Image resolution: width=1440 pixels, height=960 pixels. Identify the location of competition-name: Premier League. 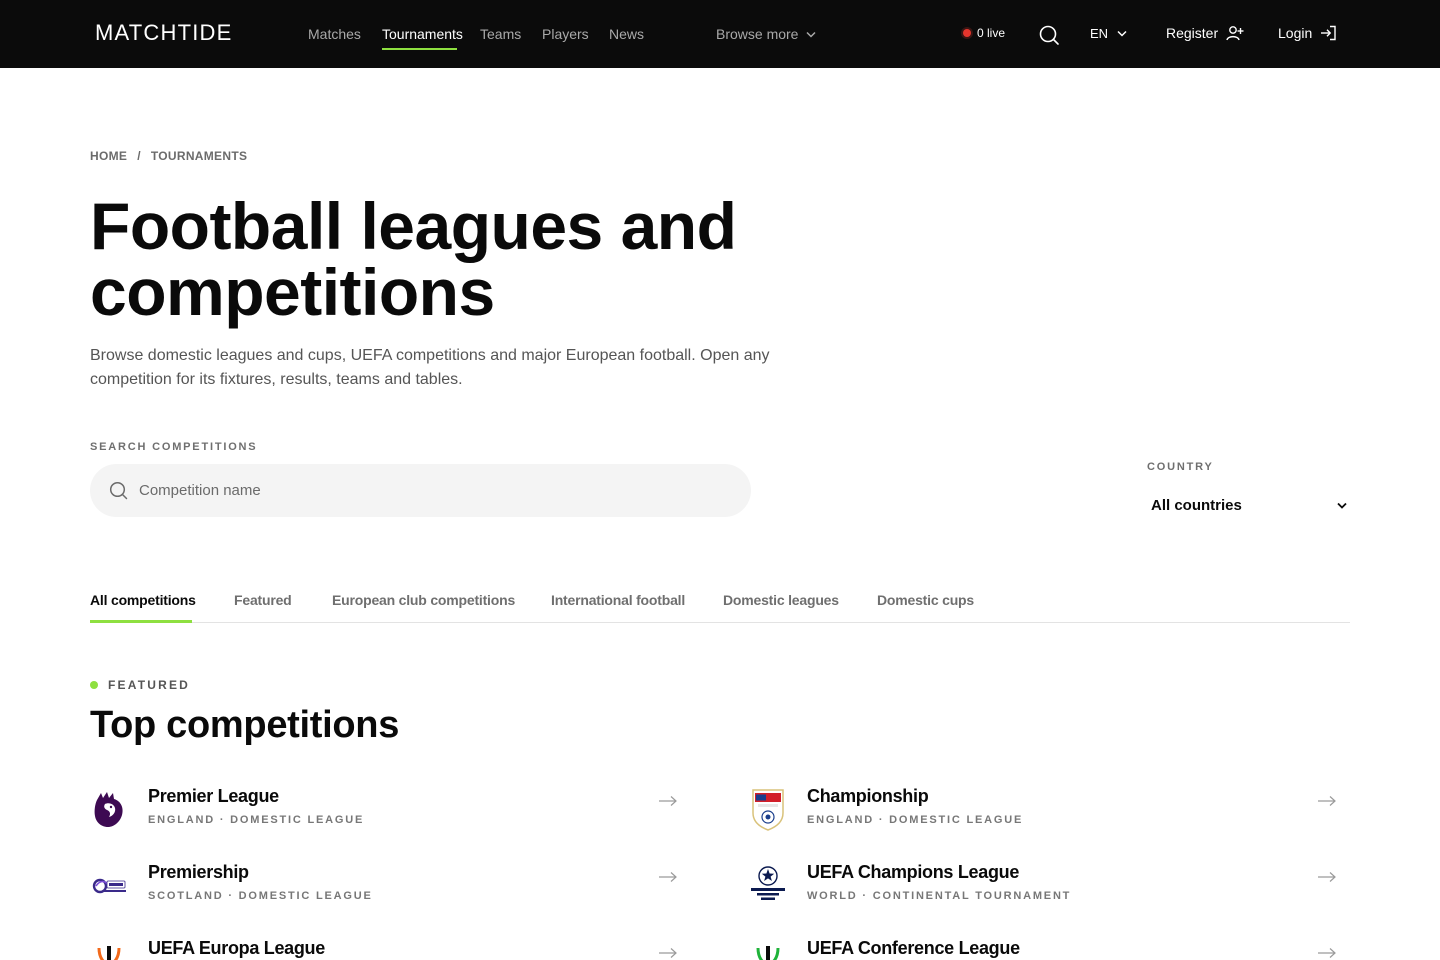
(213, 796).